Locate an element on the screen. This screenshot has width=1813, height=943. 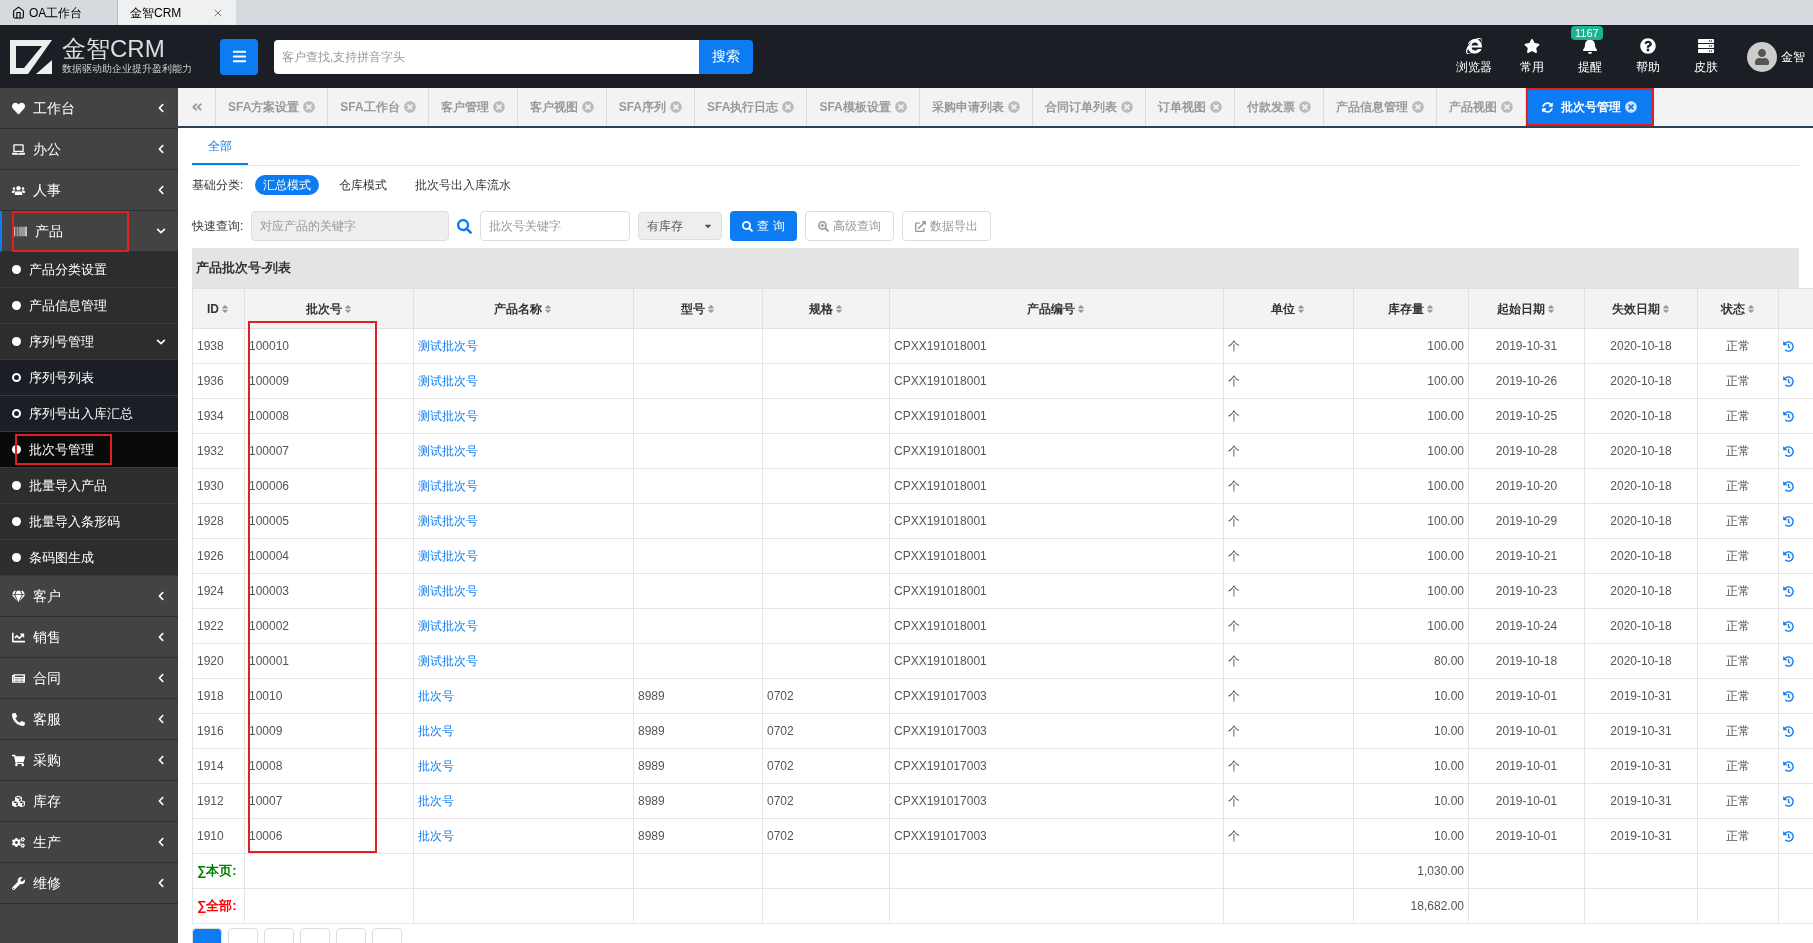
table-cell: 2019-10-26 is located at coordinates (1526, 381).